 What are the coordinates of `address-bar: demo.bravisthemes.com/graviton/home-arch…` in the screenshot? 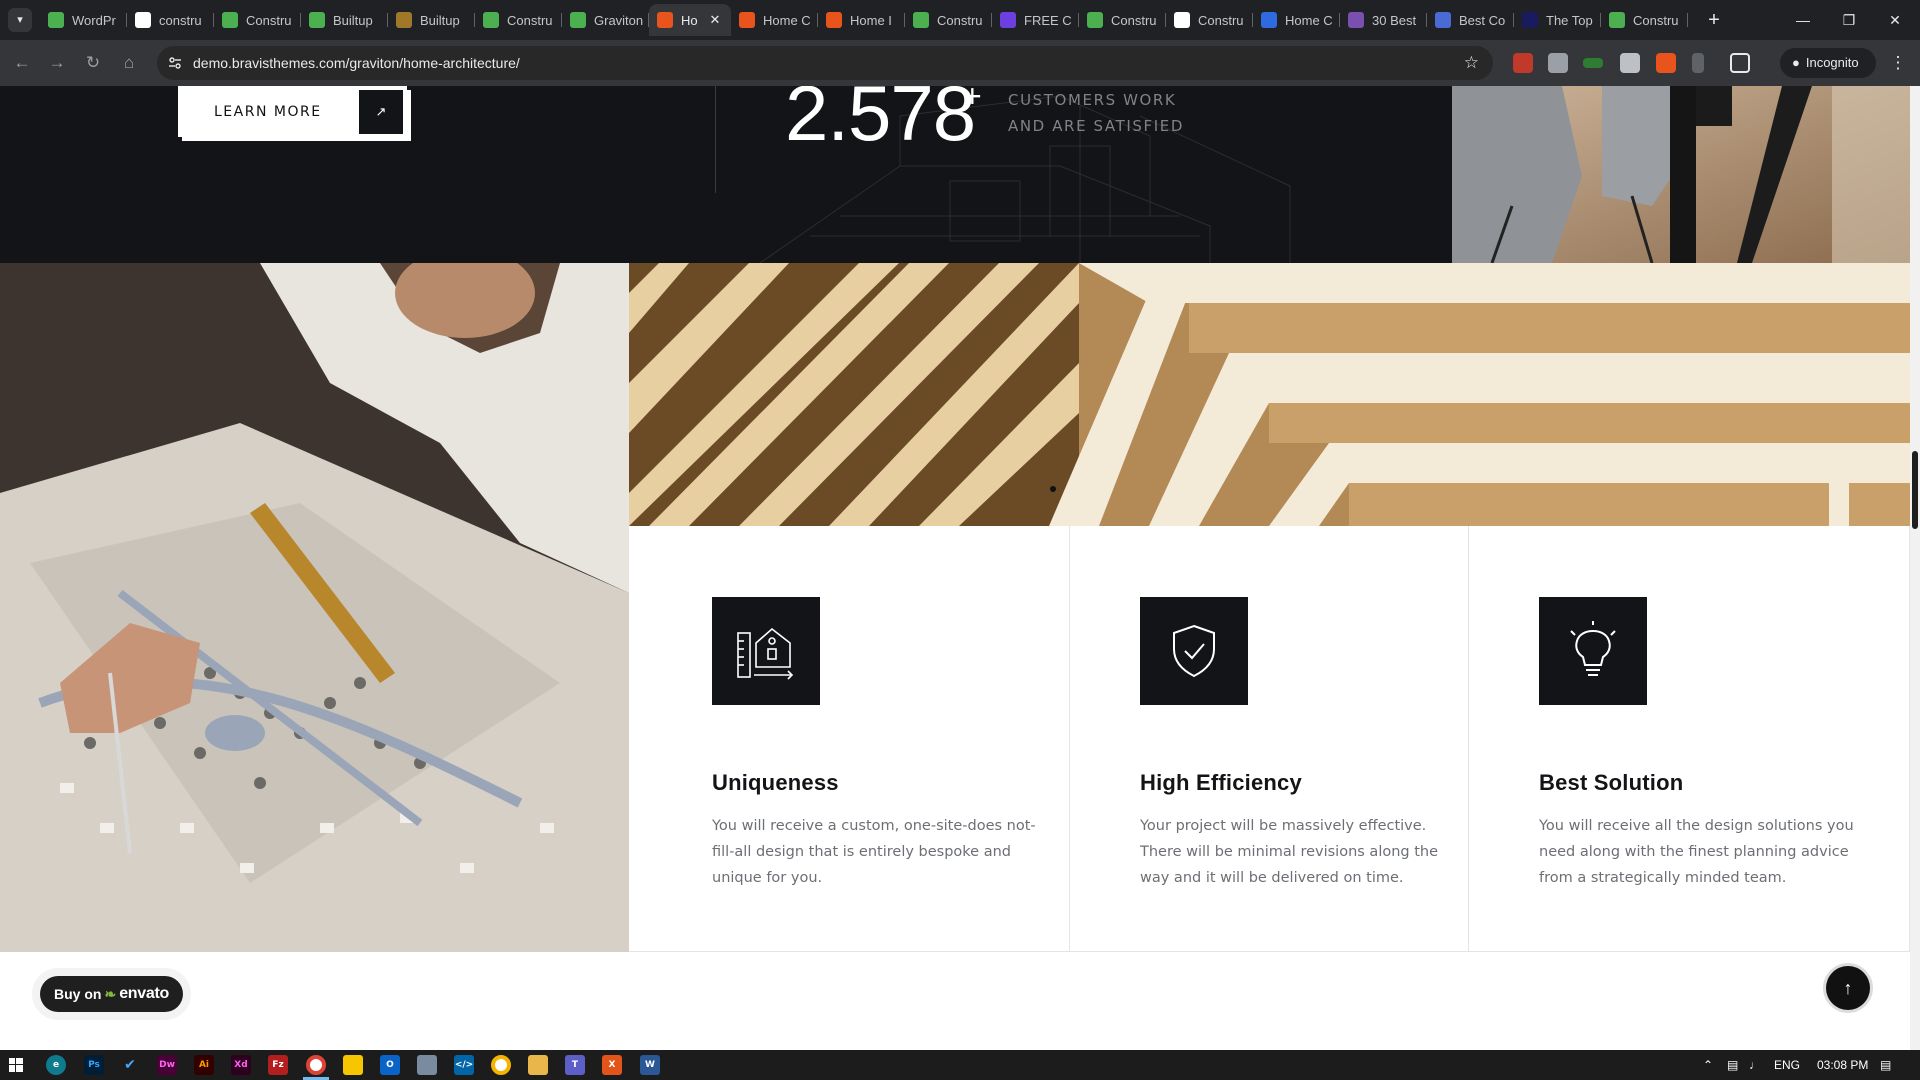 It's located at (825, 63).